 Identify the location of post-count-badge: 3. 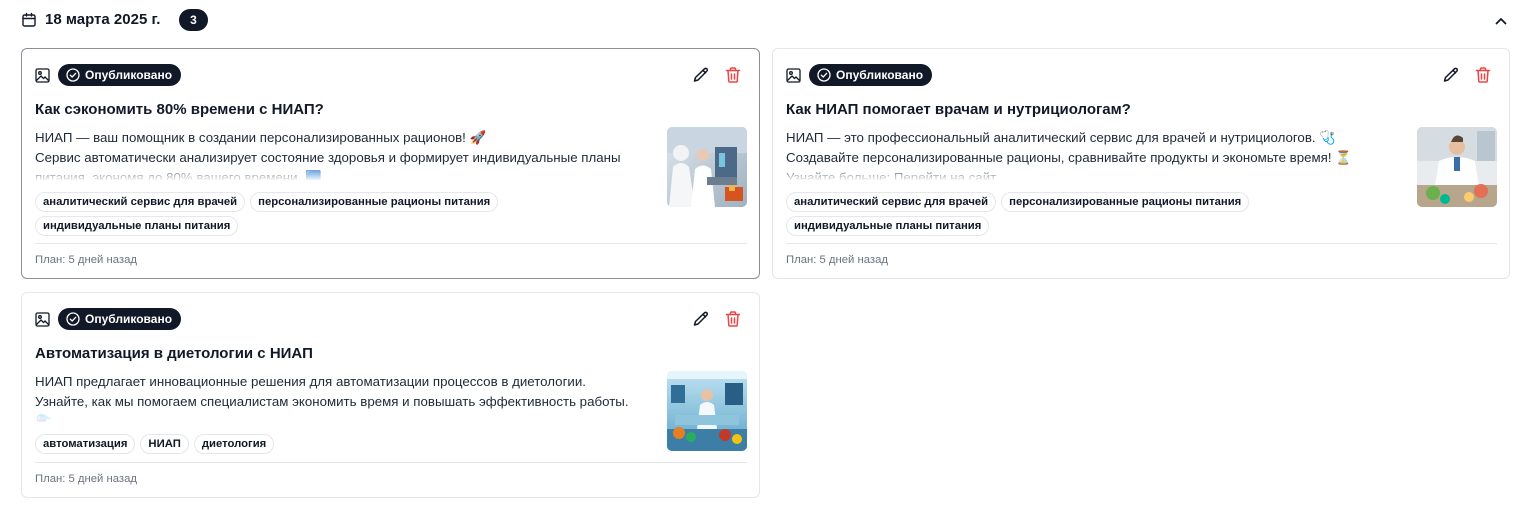
(193, 20).